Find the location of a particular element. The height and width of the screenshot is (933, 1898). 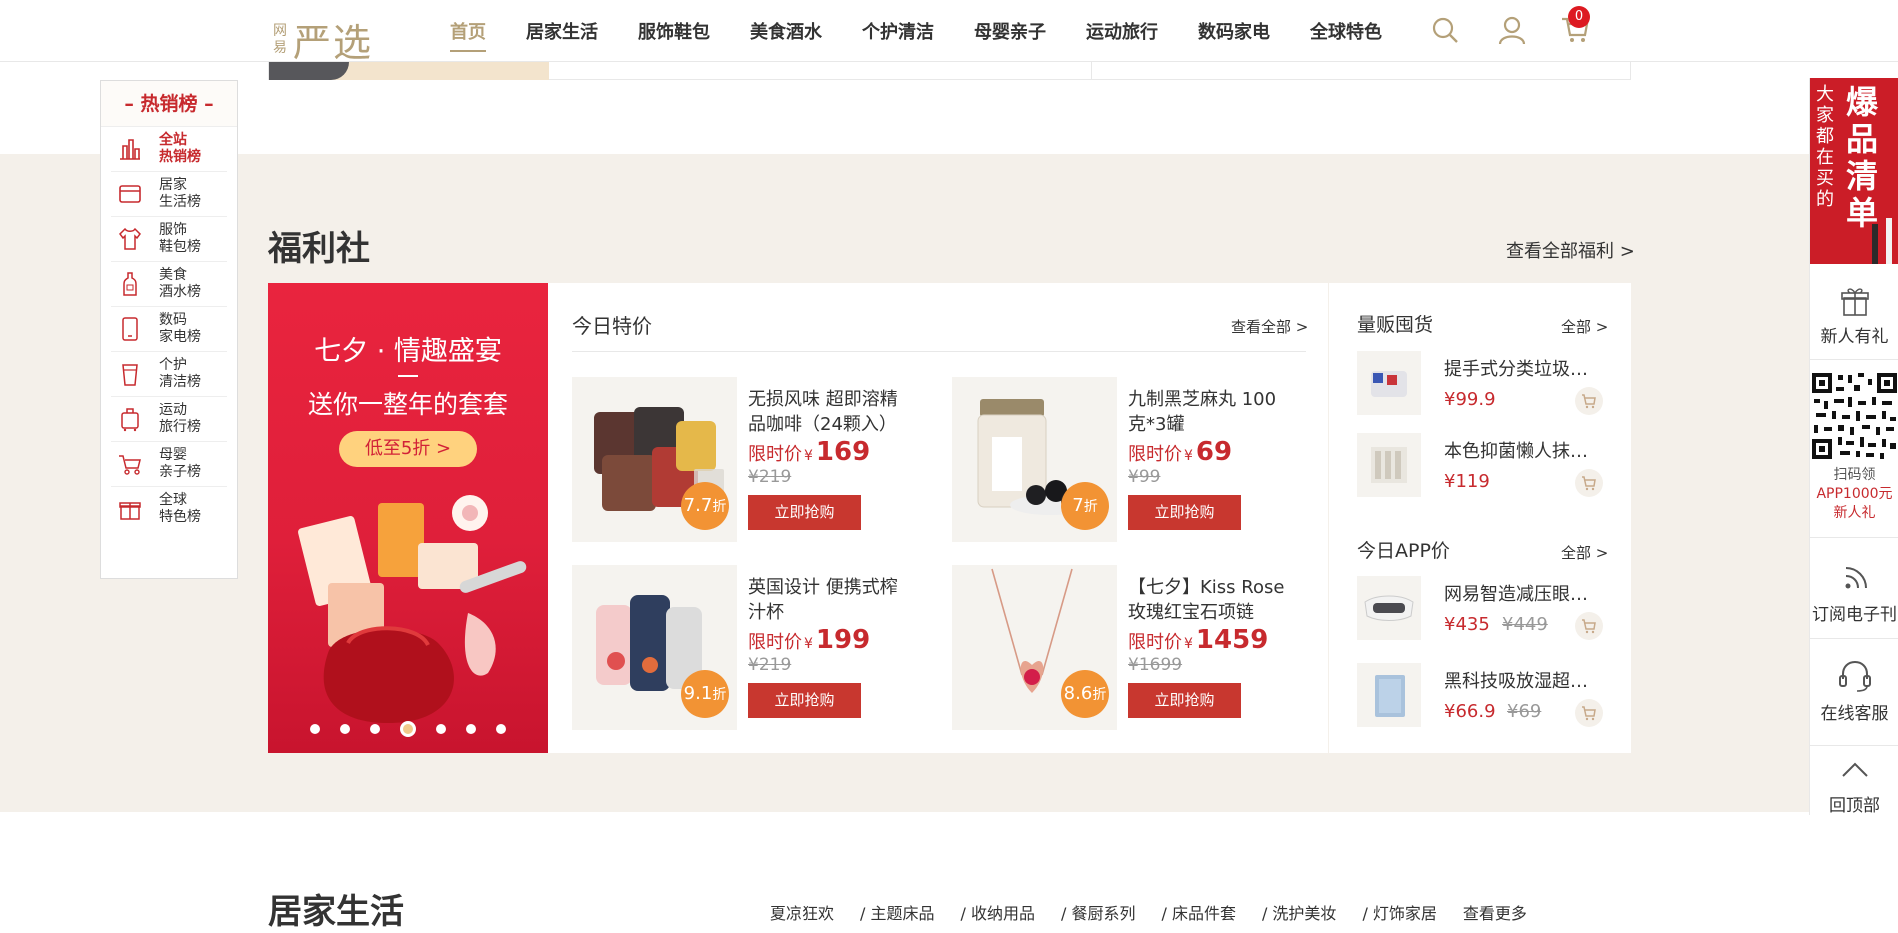

ranking-item: 个护 清洁榜 is located at coordinates (169, 374).